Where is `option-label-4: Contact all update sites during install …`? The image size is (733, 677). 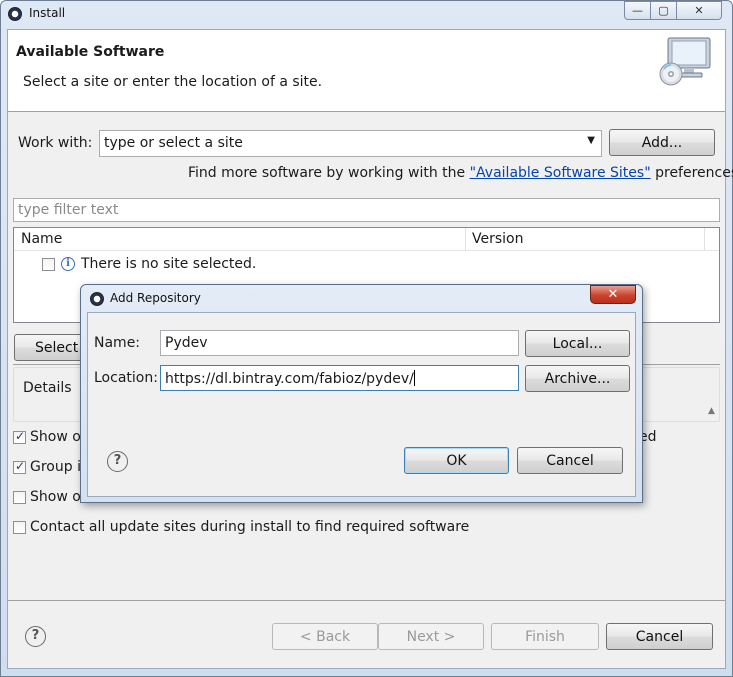 option-label-4: Contact all update sites during install … is located at coordinates (250, 527).